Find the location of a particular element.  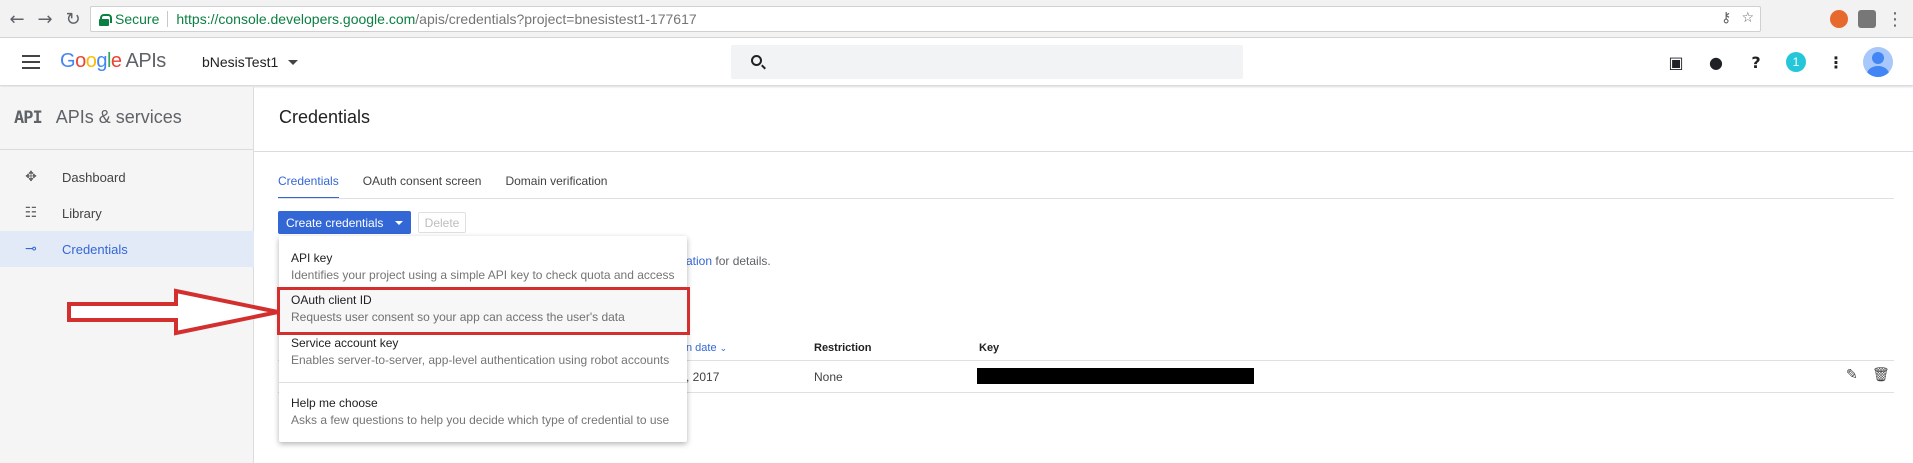

google-apis-logo: Google APIs is located at coordinates (113, 61).